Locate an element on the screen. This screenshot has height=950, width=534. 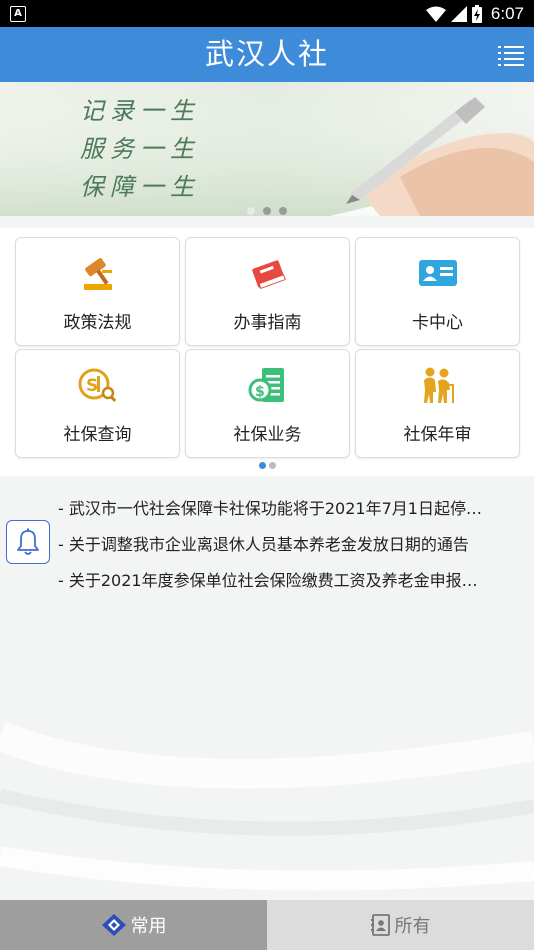
gavel-icon is located at coordinates (97, 274).